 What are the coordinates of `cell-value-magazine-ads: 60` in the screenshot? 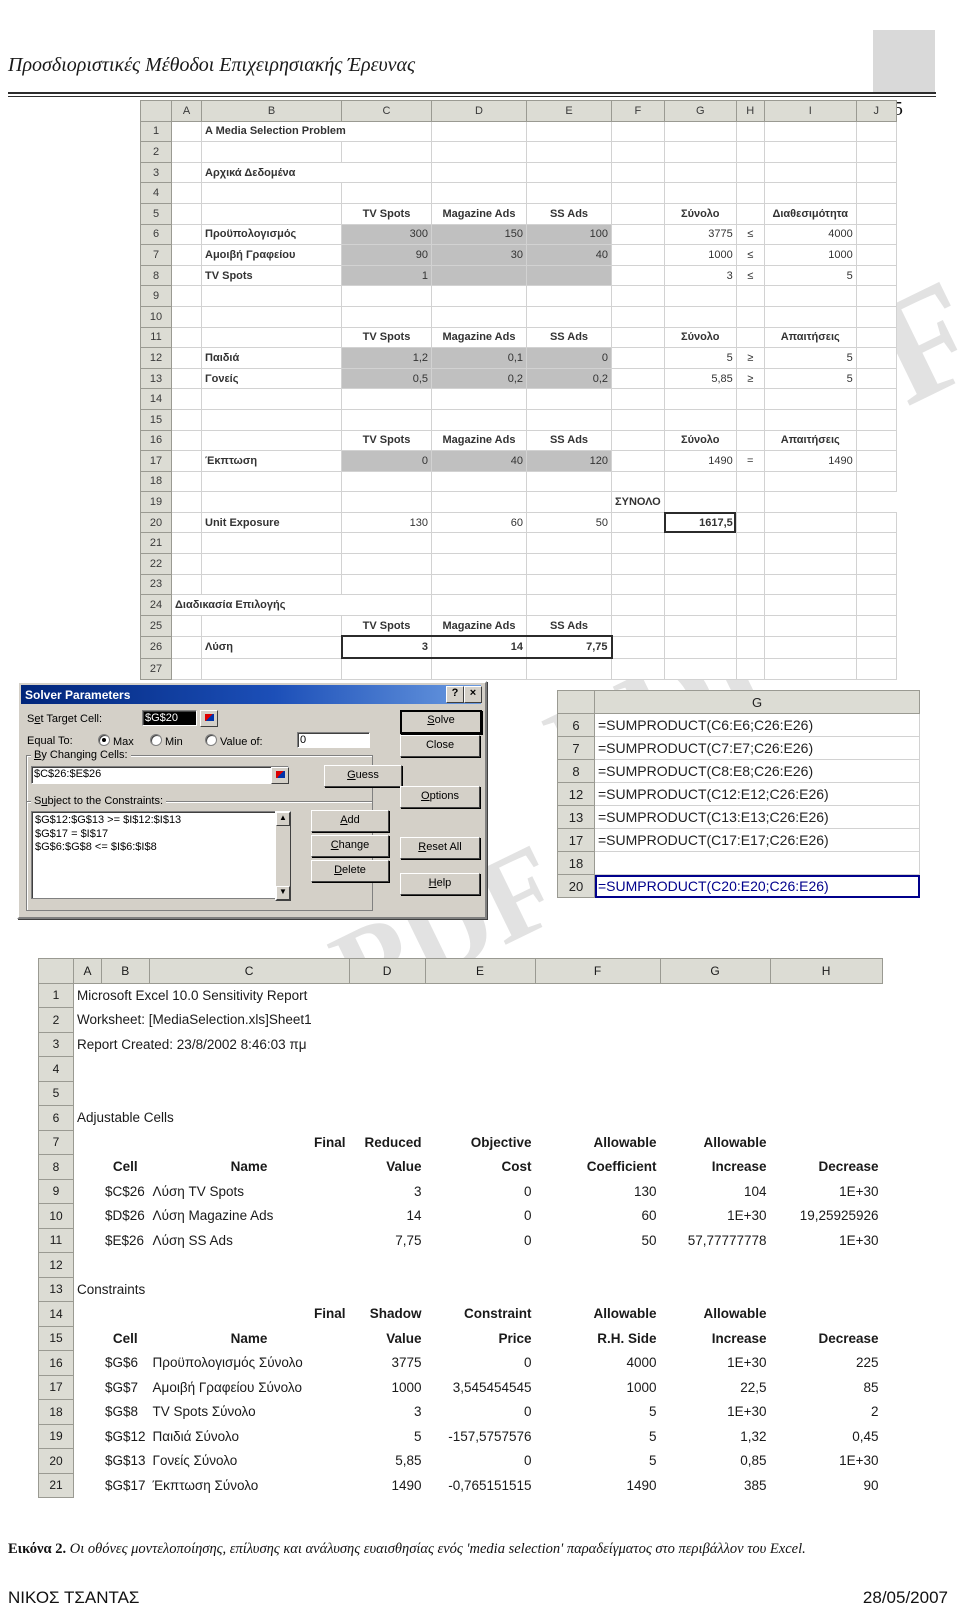 It's located at (479, 522).